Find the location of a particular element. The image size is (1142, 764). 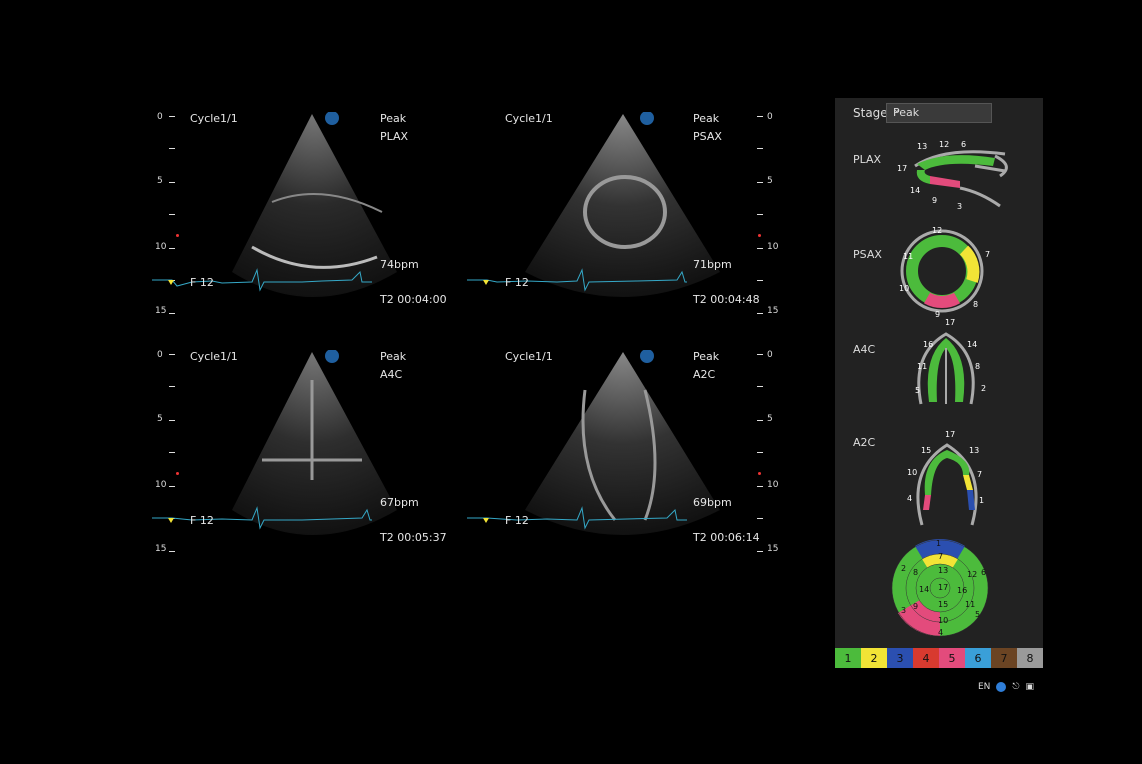

time-label: T2 00:06:14 is located at coordinates (726, 537).